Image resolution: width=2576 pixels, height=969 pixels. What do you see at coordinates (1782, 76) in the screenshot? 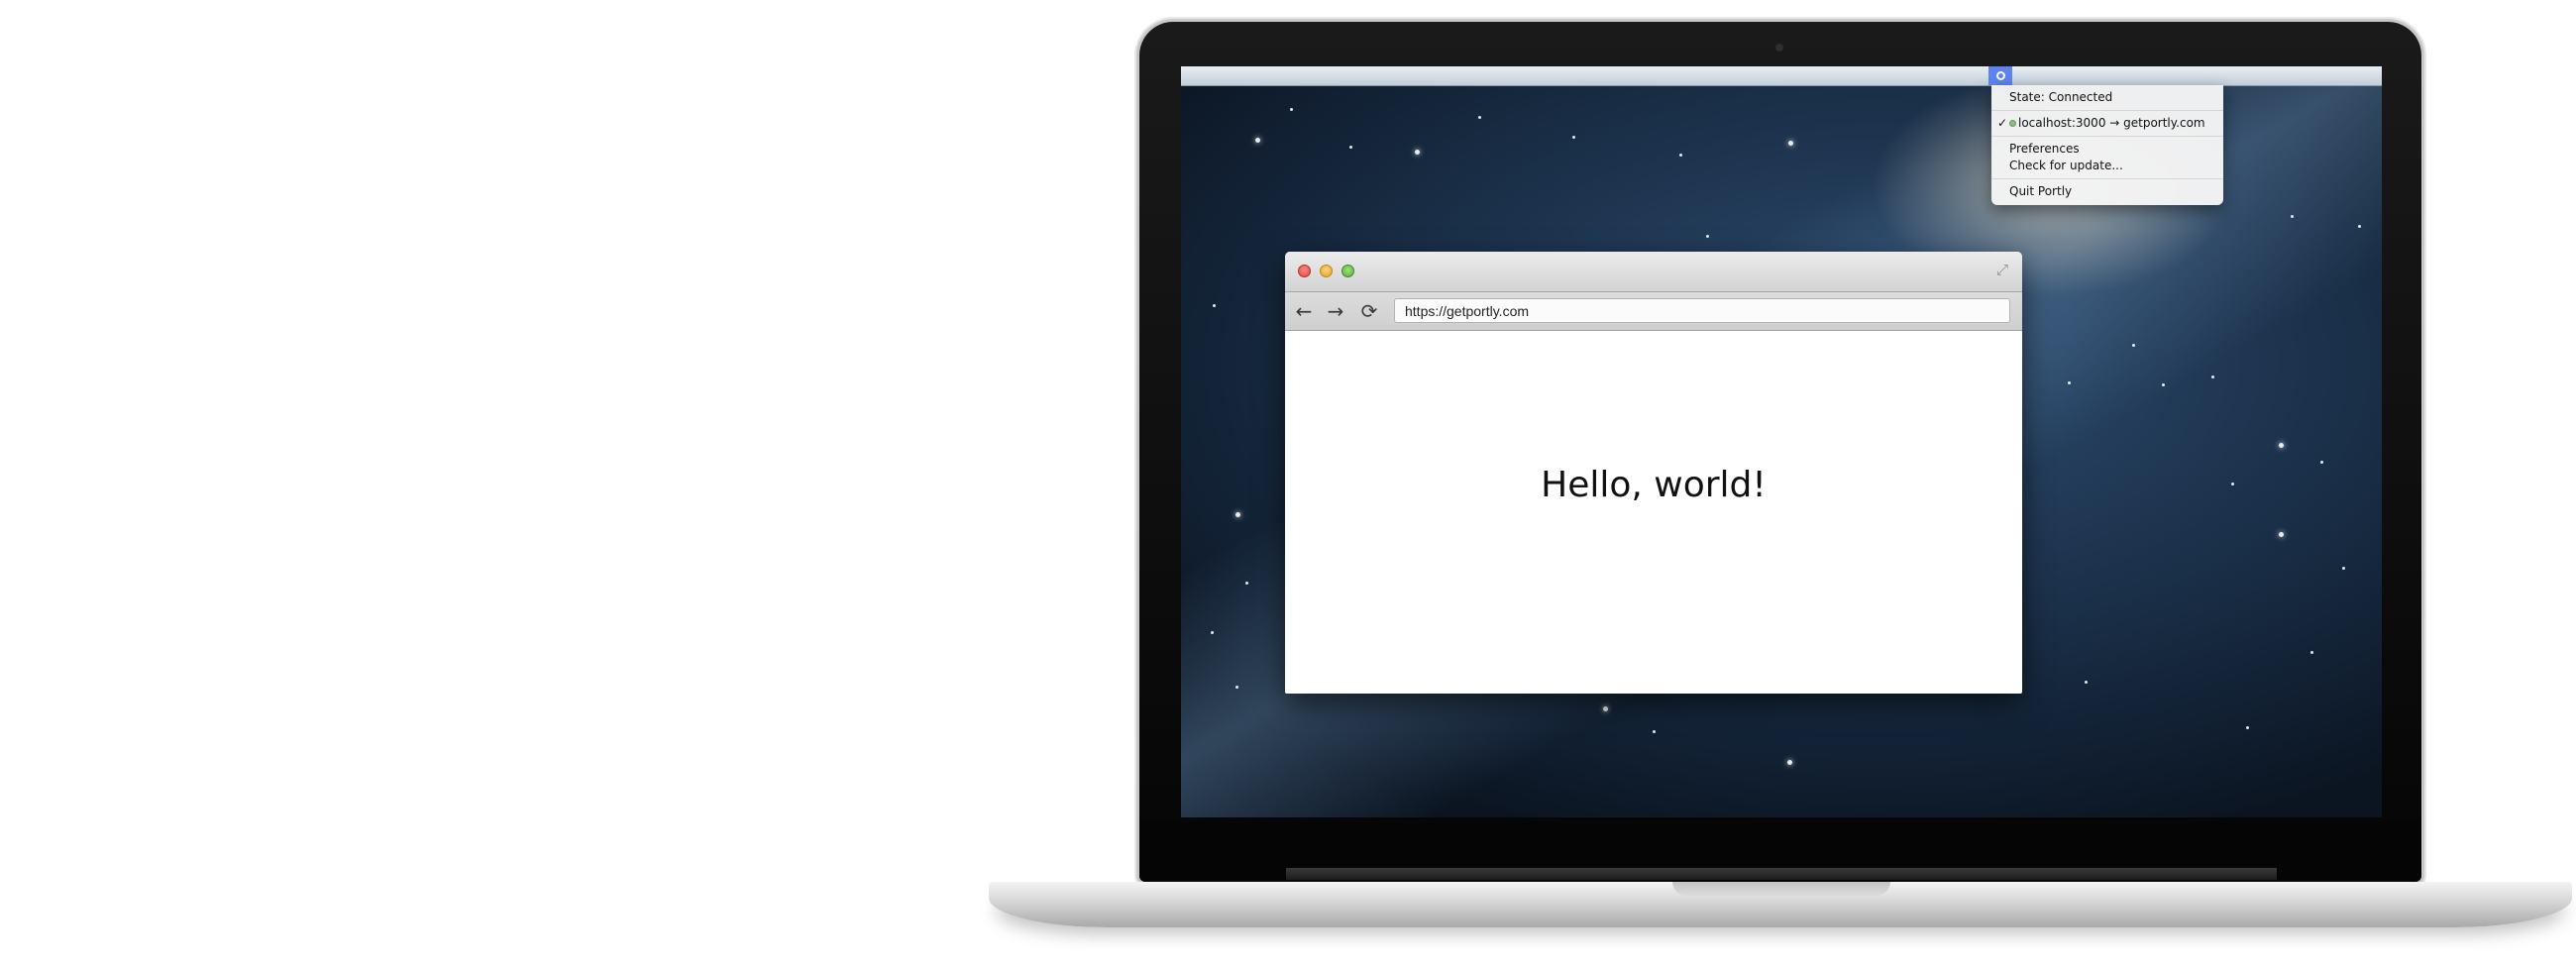
I see `menu-bar` at bounding box center [1782, 76].